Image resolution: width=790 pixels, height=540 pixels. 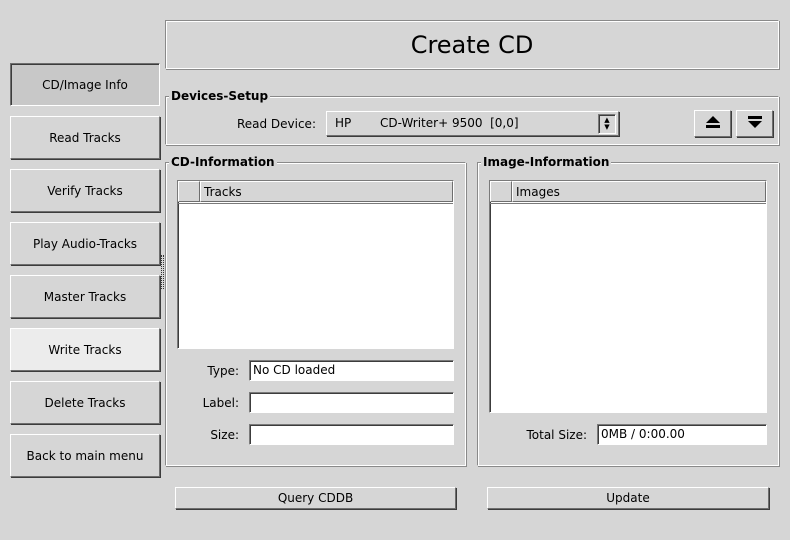 I want to click on nav-label: Delete Tracks, so click(x=85, y=402).